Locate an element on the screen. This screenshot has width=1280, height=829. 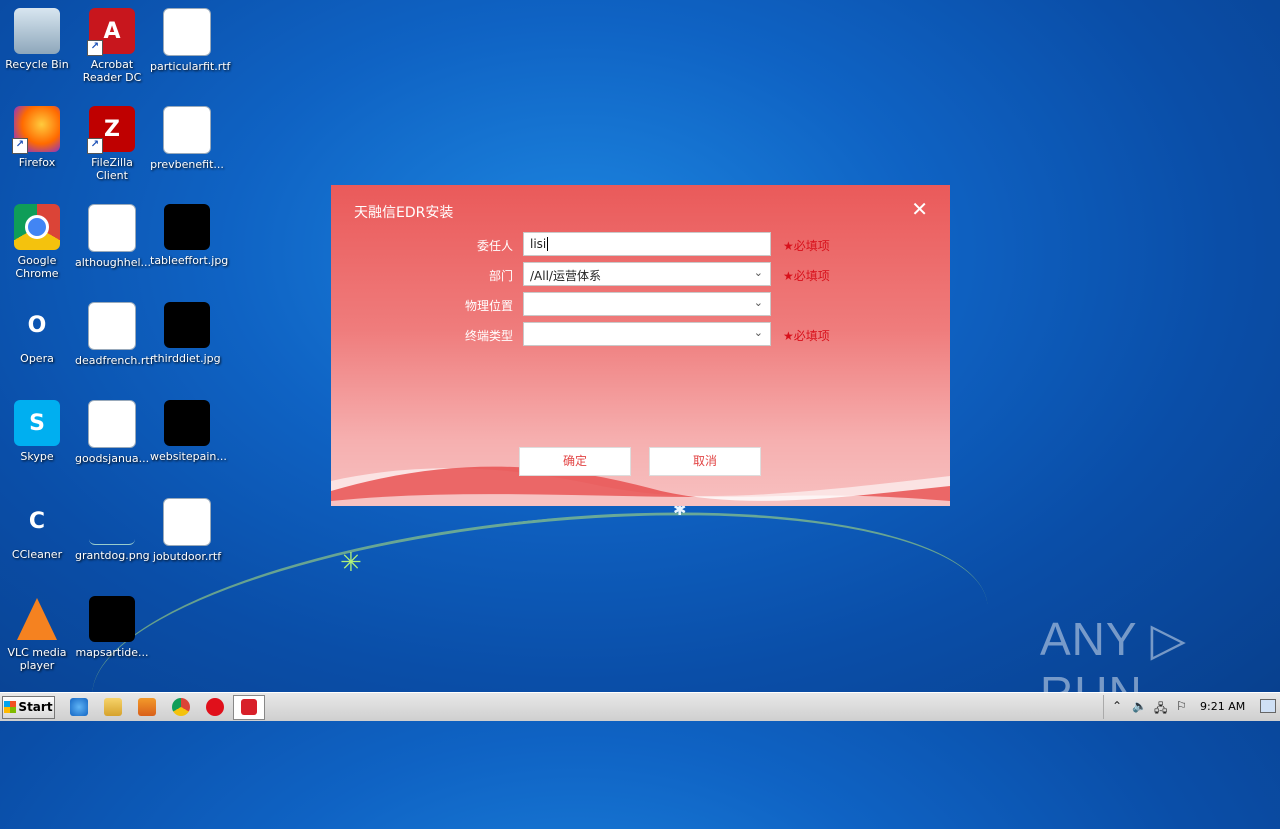
ok-button: 确定 is located at coordinates (575, 461).